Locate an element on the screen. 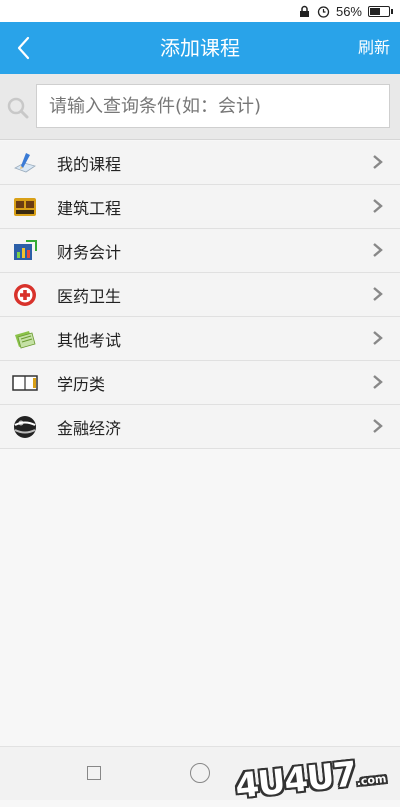  list-item-label: 我的课程 is located at coordinates (89, 164).